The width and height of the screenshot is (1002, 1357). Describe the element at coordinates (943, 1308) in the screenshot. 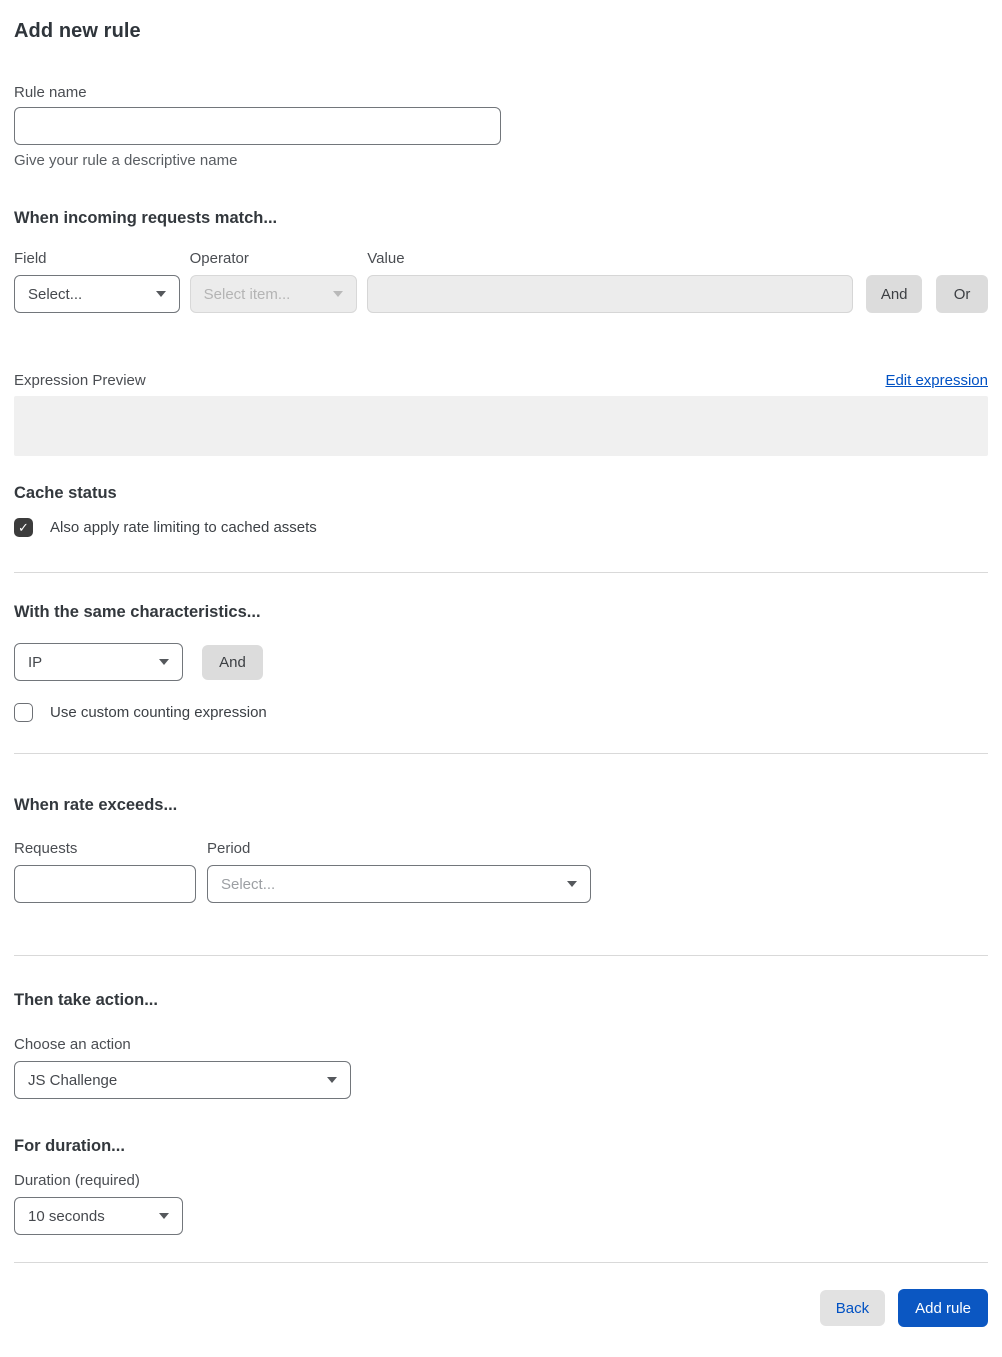

I see `add-rule-button: Add rule` at that location.